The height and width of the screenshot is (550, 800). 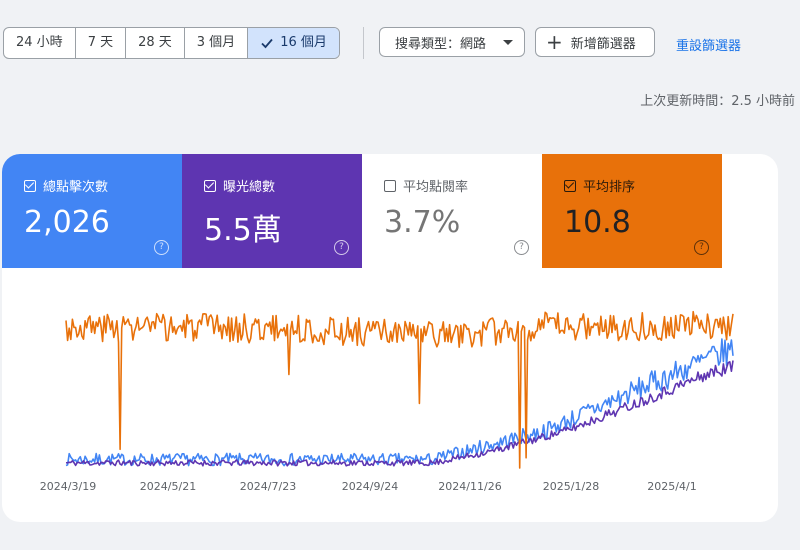 What do you see at coordinates (609, 187) in the screenshot?
I see `metric-label: 平均排序` at bounding box center [609, 187].